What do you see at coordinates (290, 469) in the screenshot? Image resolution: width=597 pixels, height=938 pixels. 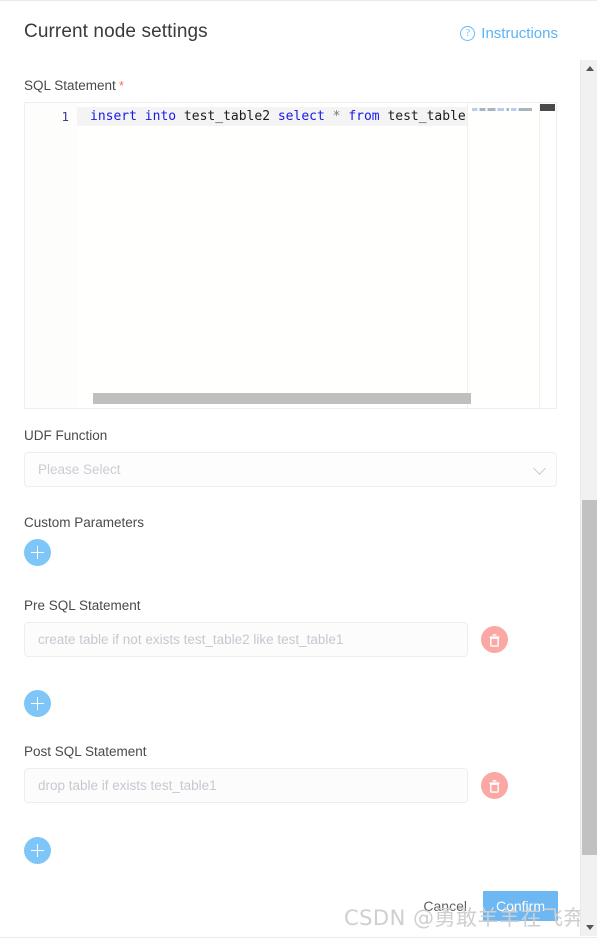 I see `udf-function-select: Please Select` at bounding box center [290, 469].